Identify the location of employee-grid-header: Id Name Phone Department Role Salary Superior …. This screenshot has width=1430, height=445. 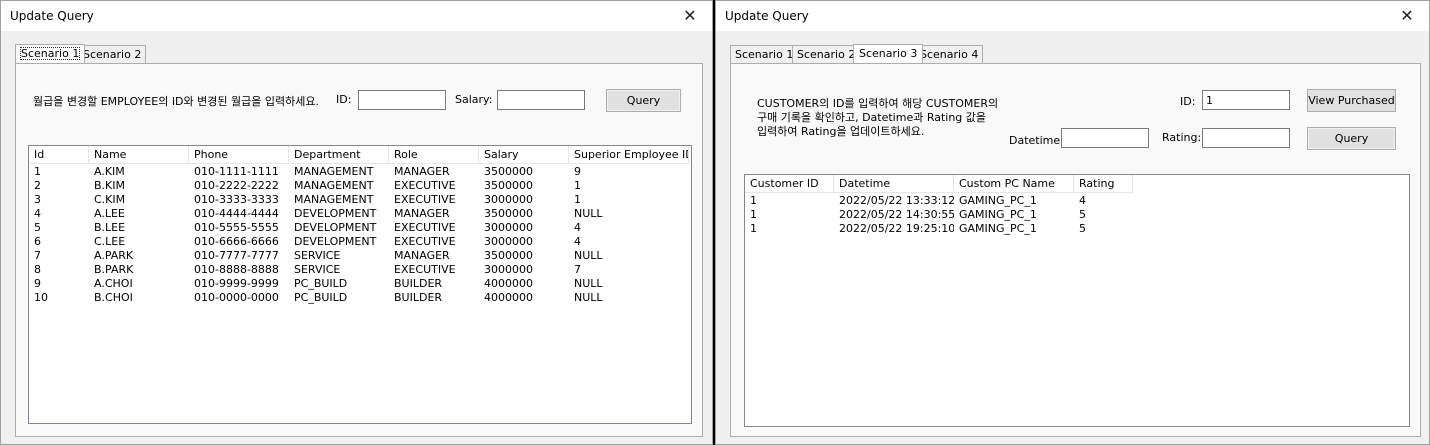
(359, 155).